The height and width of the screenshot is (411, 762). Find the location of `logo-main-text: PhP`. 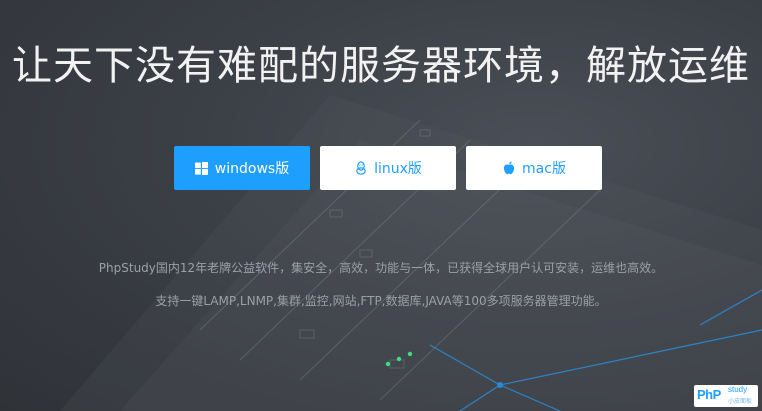

logo-main-text: PhP is located at coordinates (709, 394).